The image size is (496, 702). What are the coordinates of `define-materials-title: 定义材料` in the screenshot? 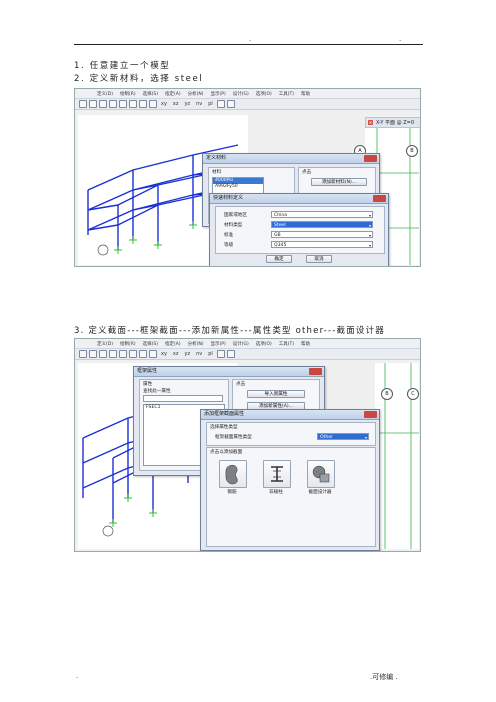 It's located at (291, 159).